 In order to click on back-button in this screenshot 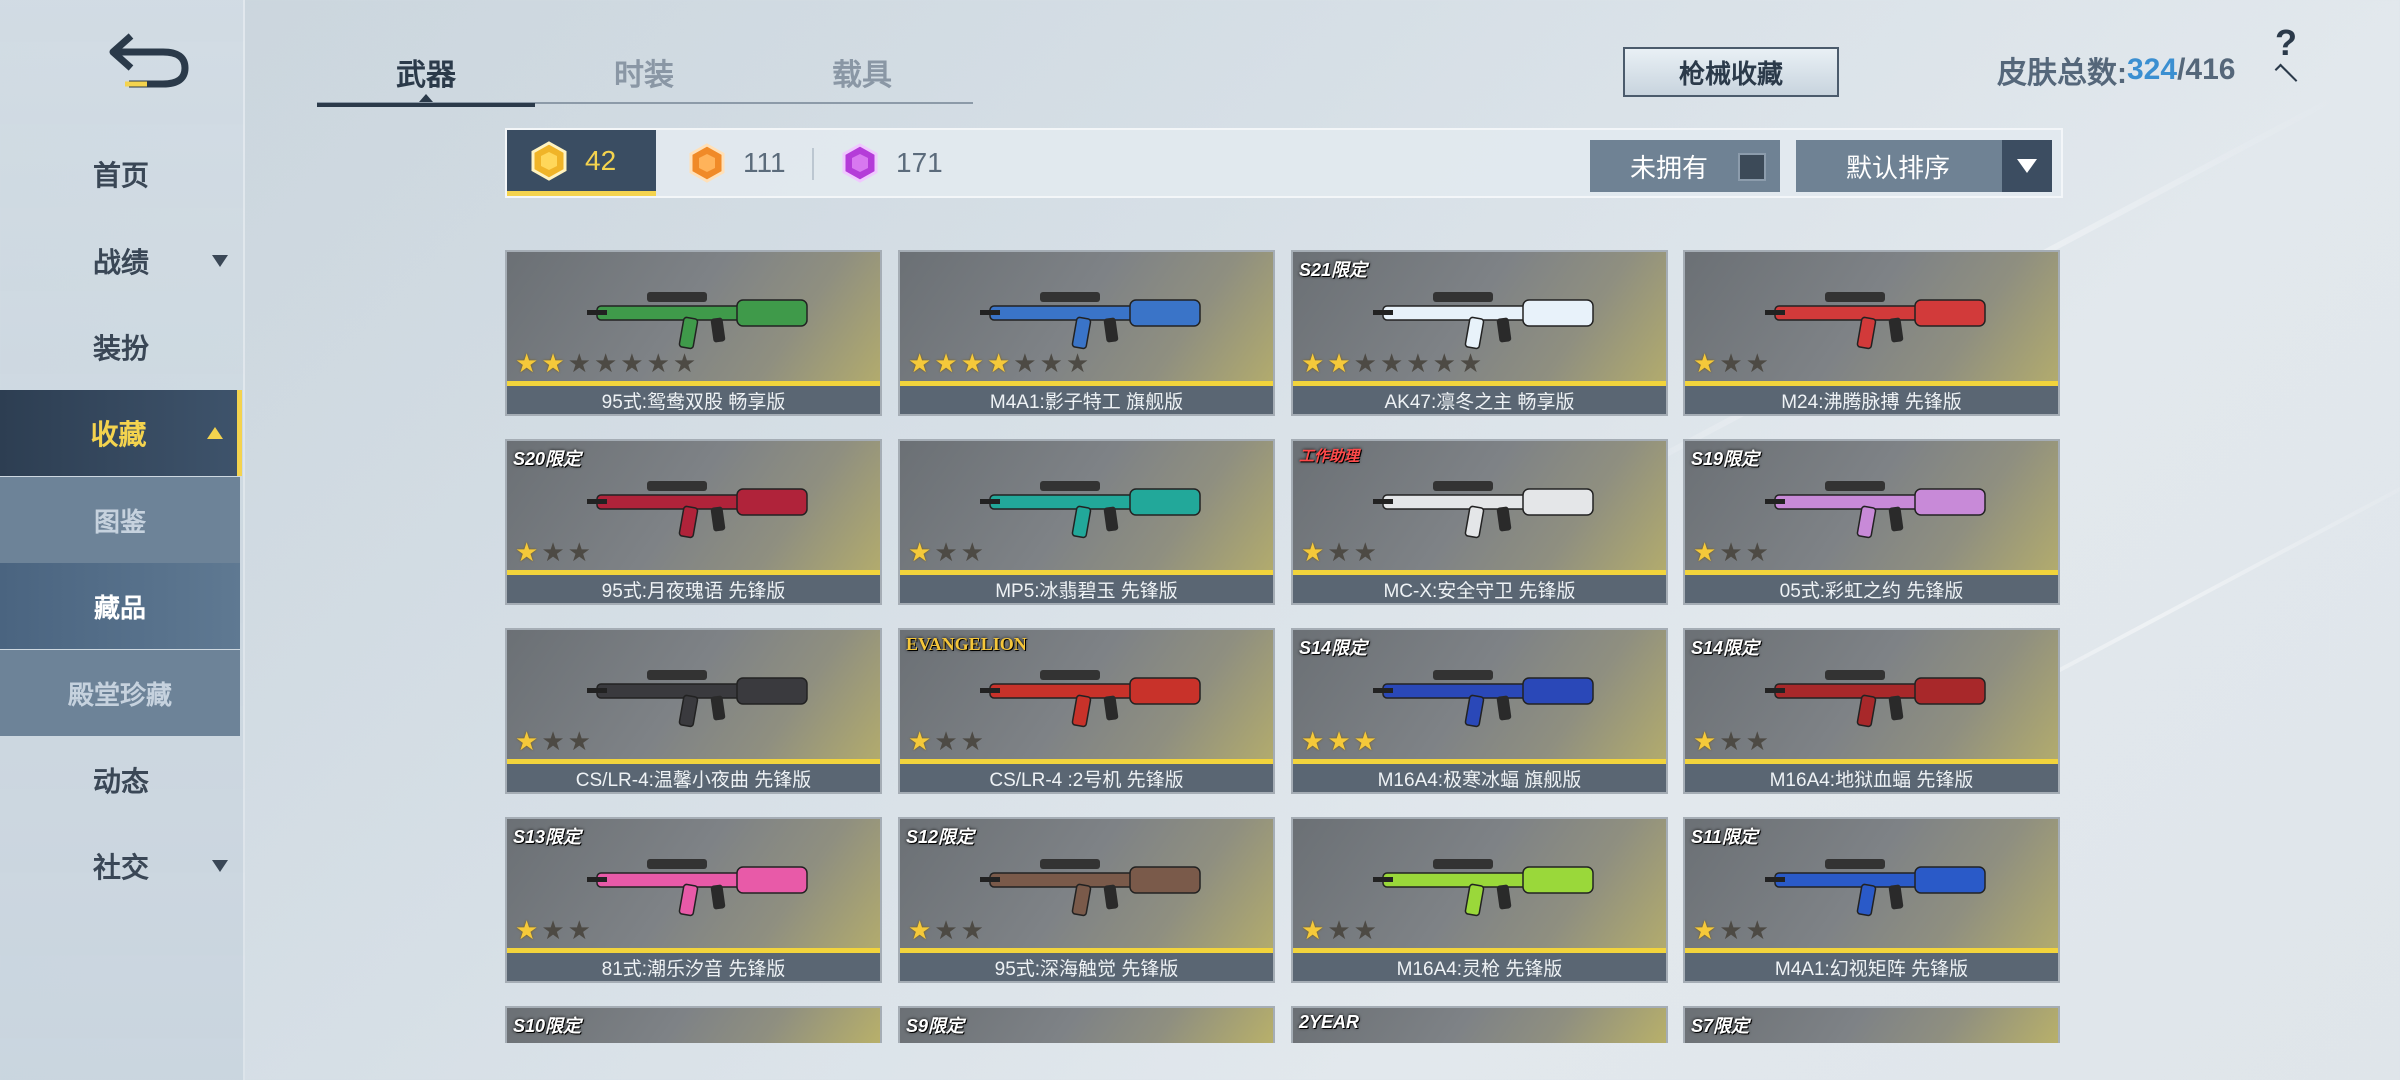, I will do `click(150, 60)`.